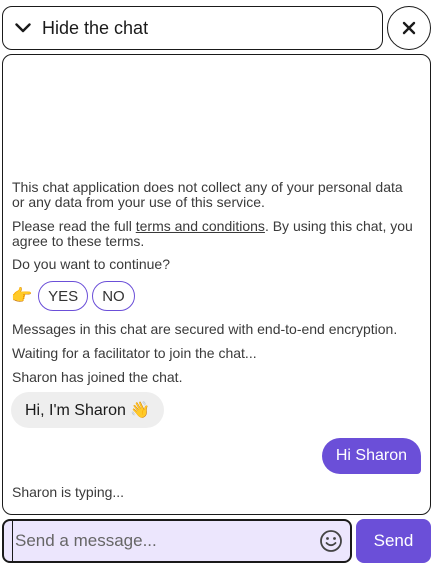  What do you see at coordinates (74, 226) in the screenshot?
I see `terms-prefix: Please read the full` at bounding box center [74, 226].